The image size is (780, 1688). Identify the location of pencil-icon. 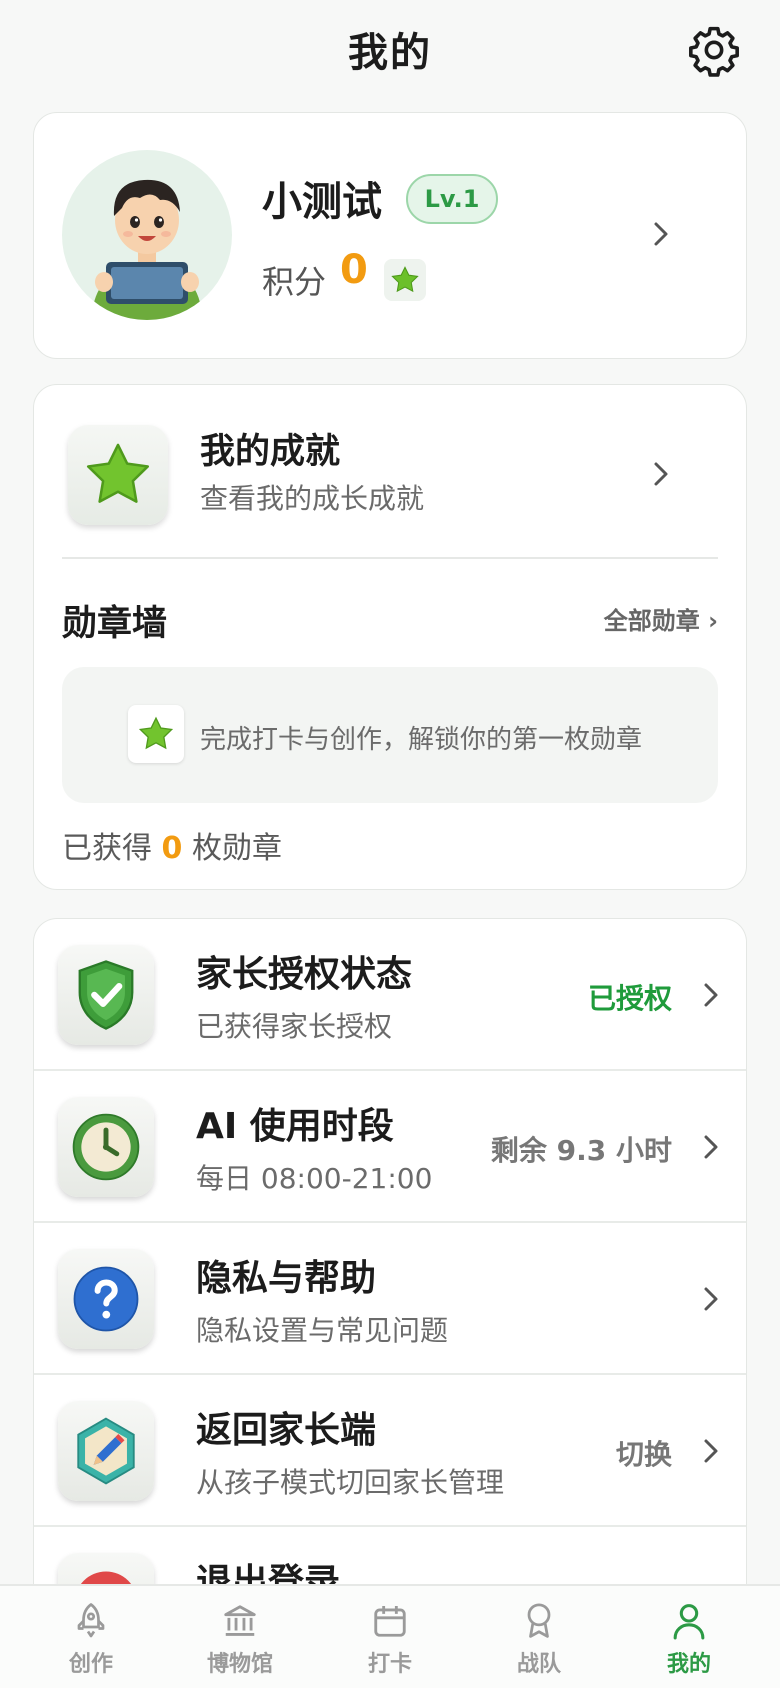
(106, 1451).